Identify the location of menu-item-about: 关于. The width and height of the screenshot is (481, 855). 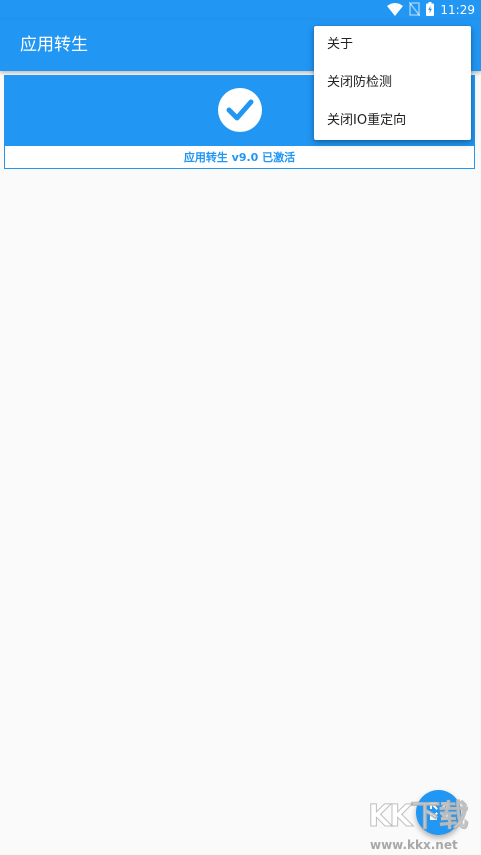
(392, 45).